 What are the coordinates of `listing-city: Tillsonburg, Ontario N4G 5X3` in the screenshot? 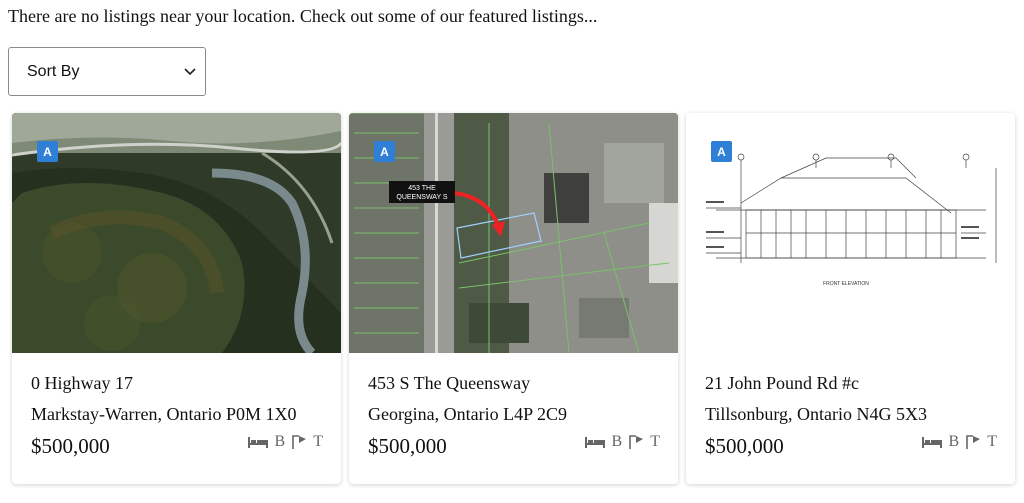 It's located at (816, 414).